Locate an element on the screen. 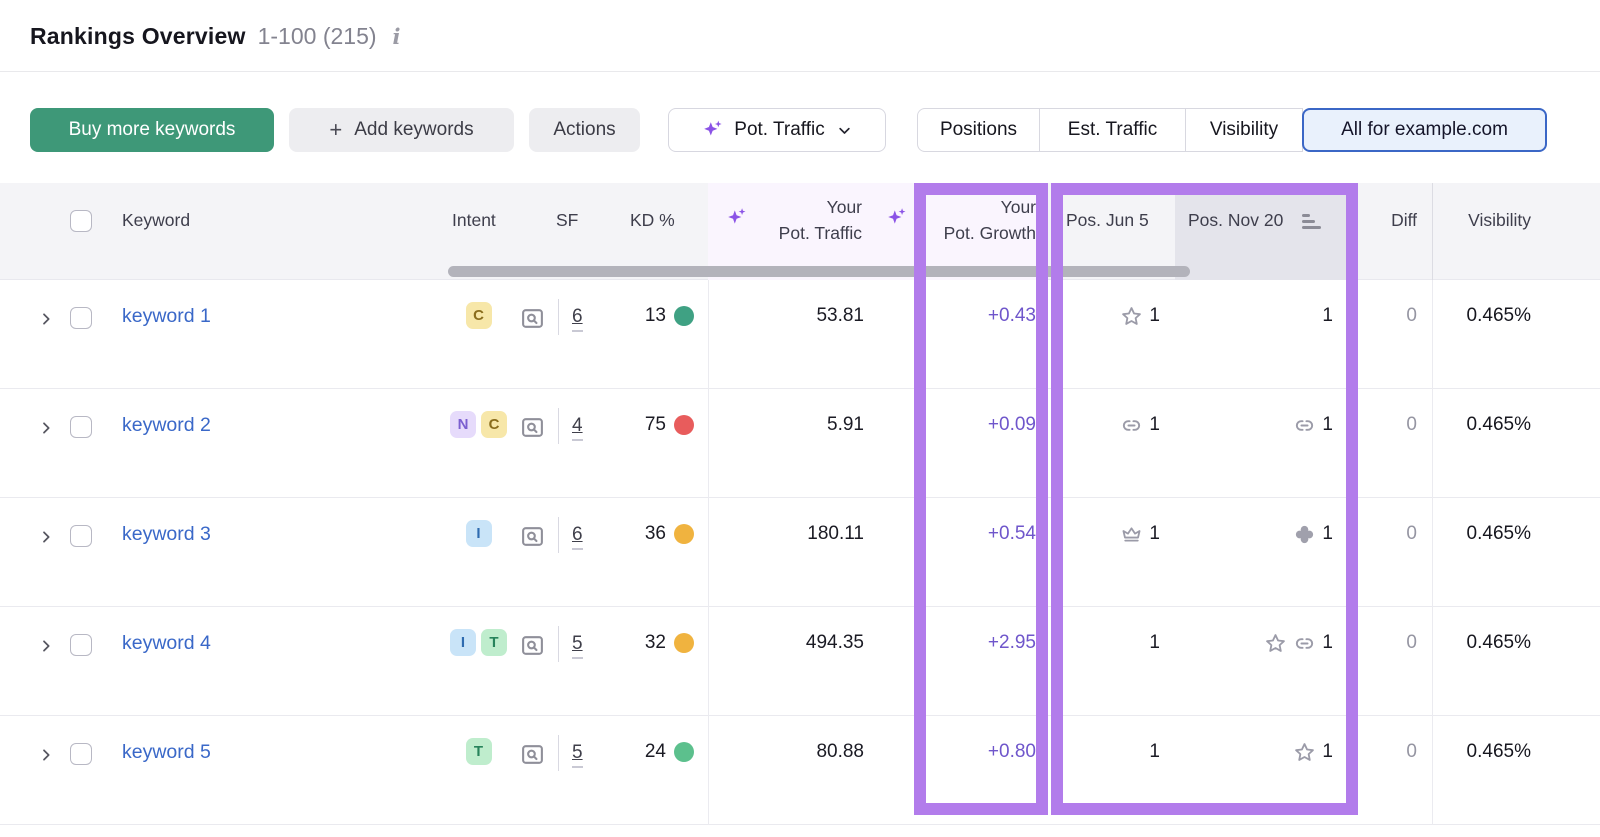  pos-jun5-cell: 1 is located at coordinates (1111, 414).